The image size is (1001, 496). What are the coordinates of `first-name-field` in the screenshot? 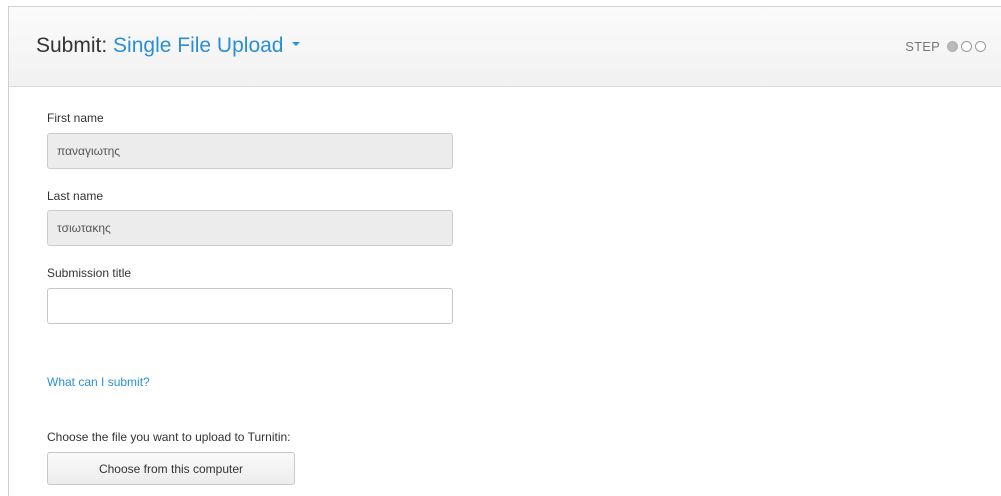 It's located at (250, 151).